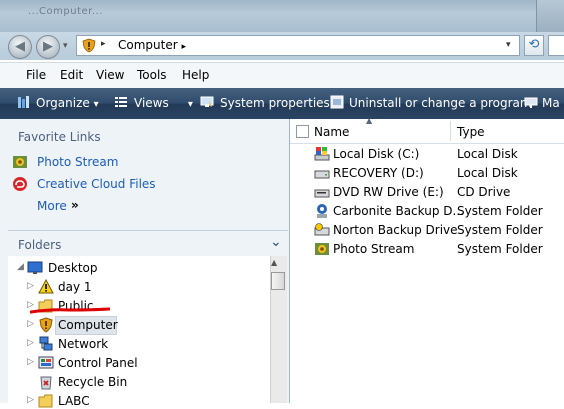 This screenshot has width=564, height=409. I want to click on dvd-drive-icon, so click(322, 193).